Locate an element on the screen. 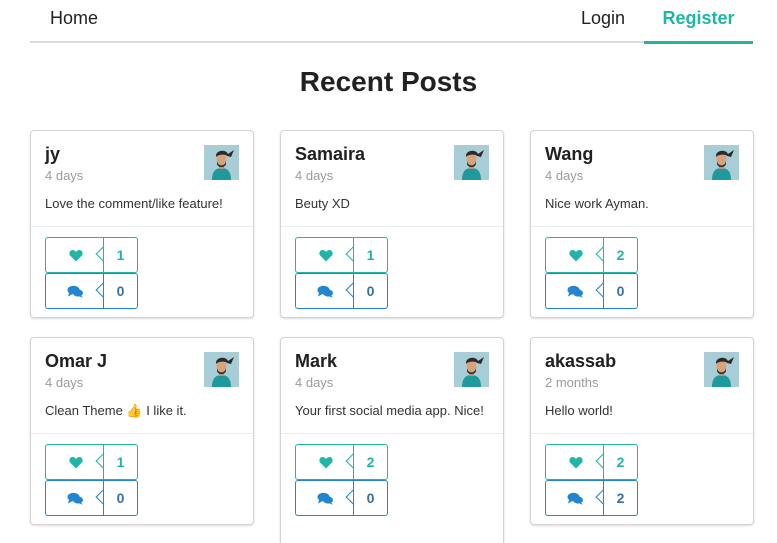 The image size is (777, 543). nav-login-link: Login is located at coordinates (603, 21).